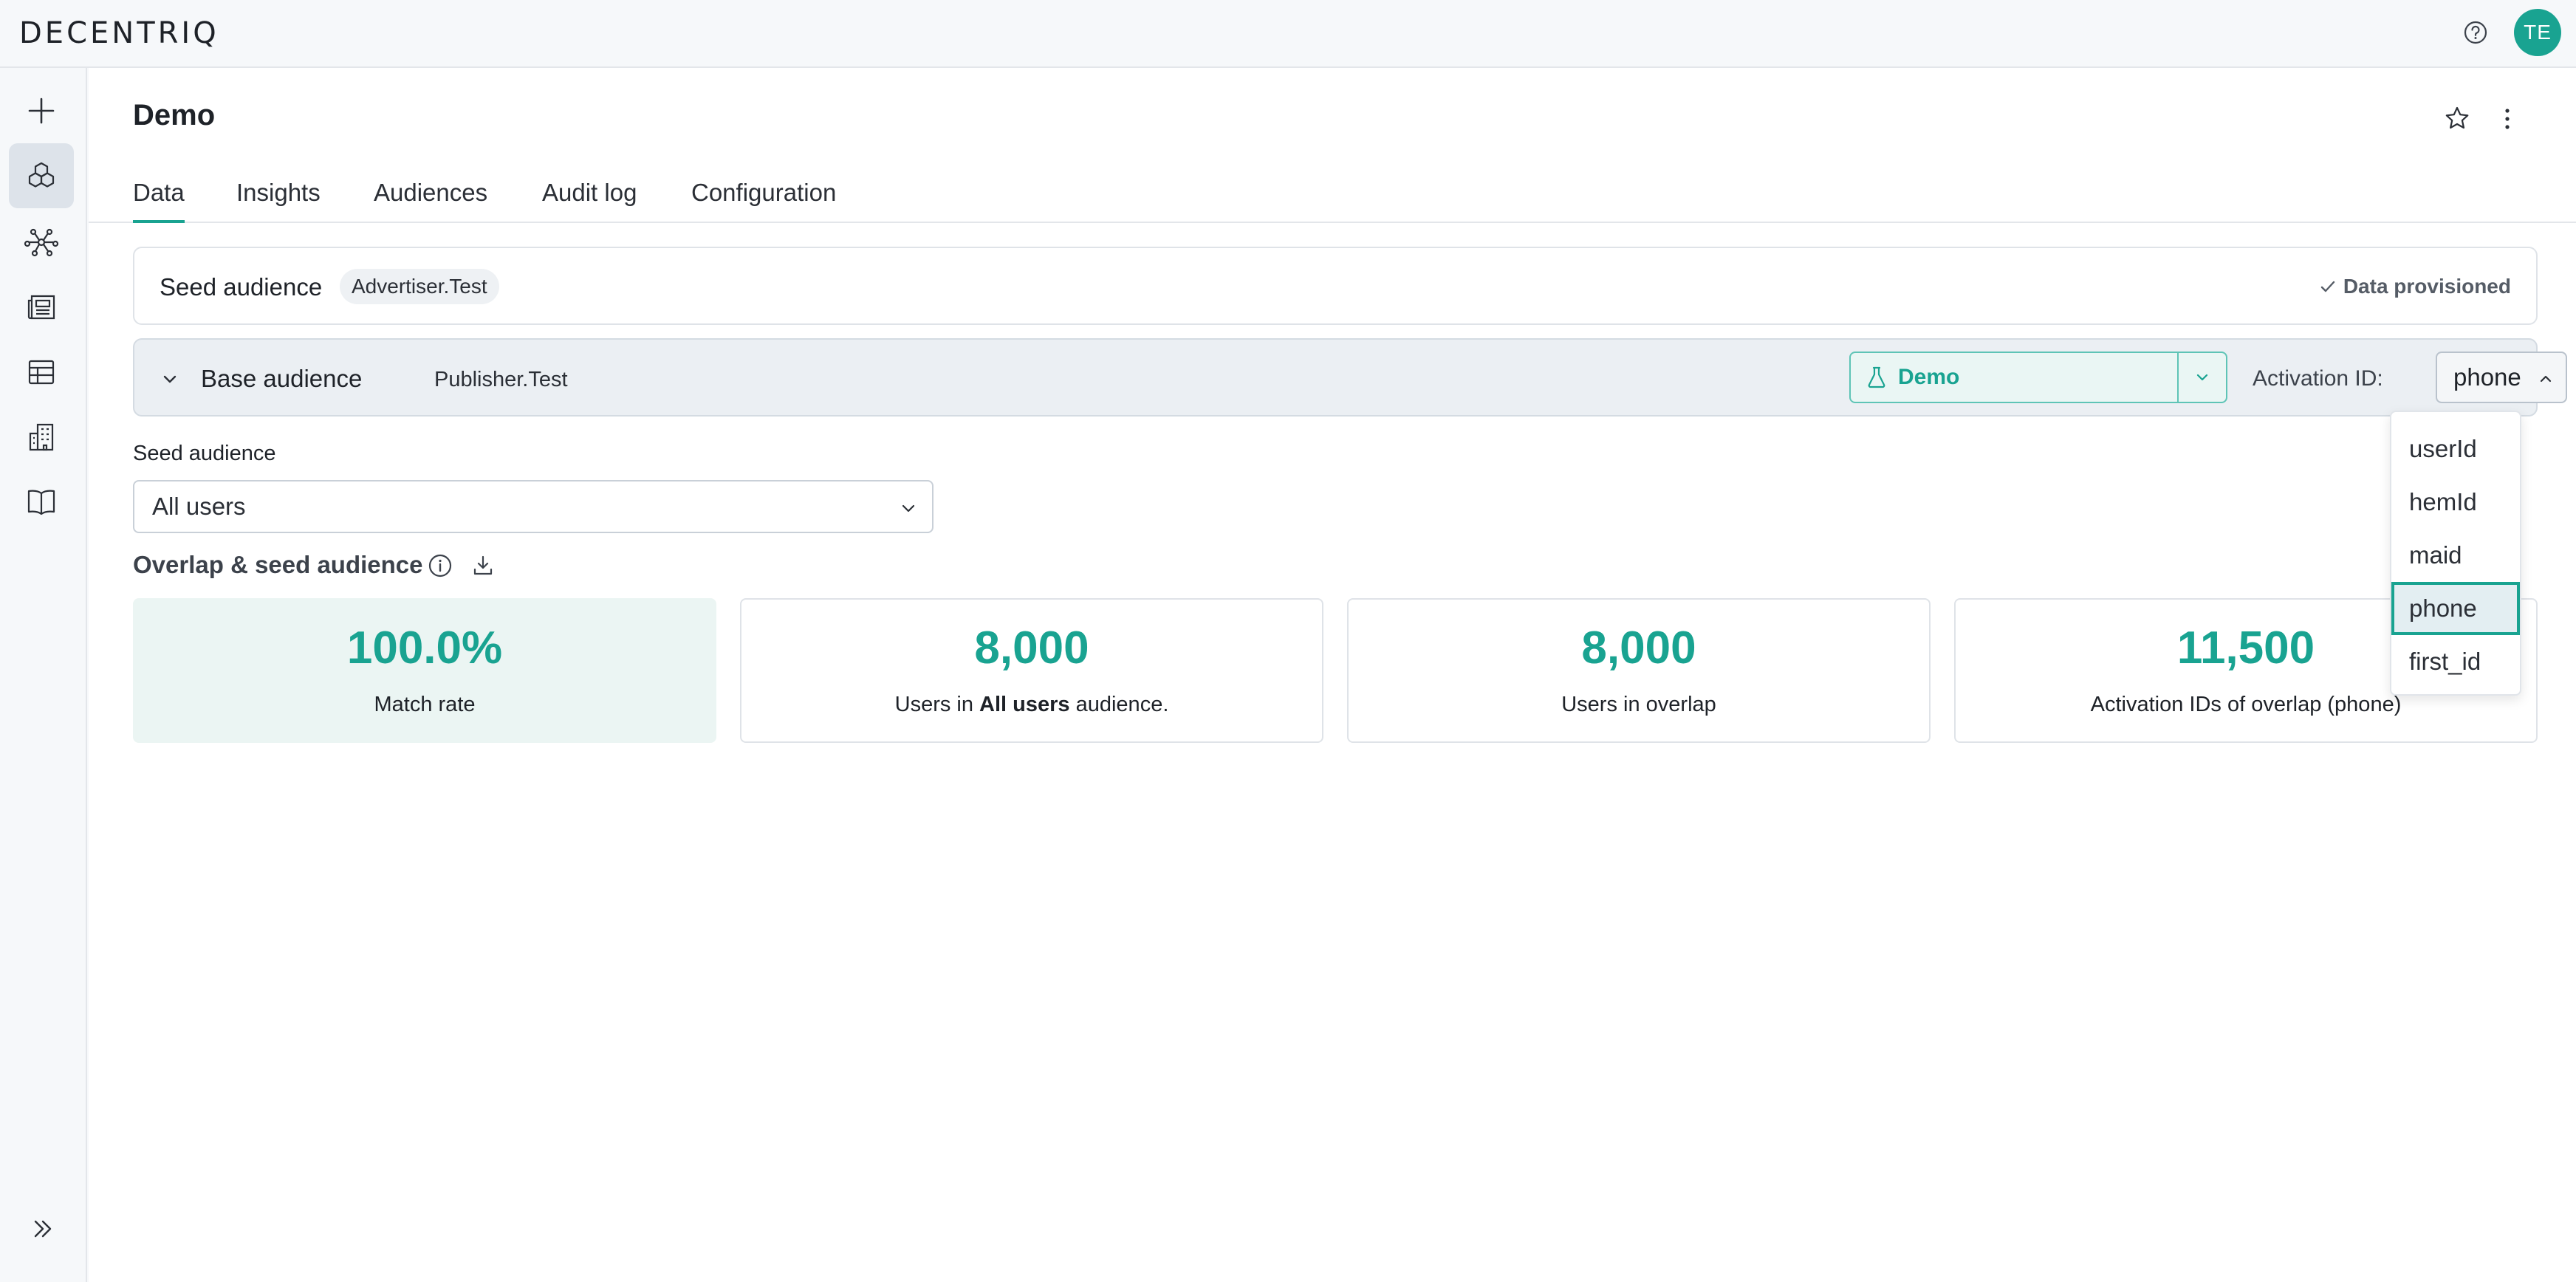 The height and width of the screenshot is (1282, 2576). I want to click on star-icon, so click(2457, 118).